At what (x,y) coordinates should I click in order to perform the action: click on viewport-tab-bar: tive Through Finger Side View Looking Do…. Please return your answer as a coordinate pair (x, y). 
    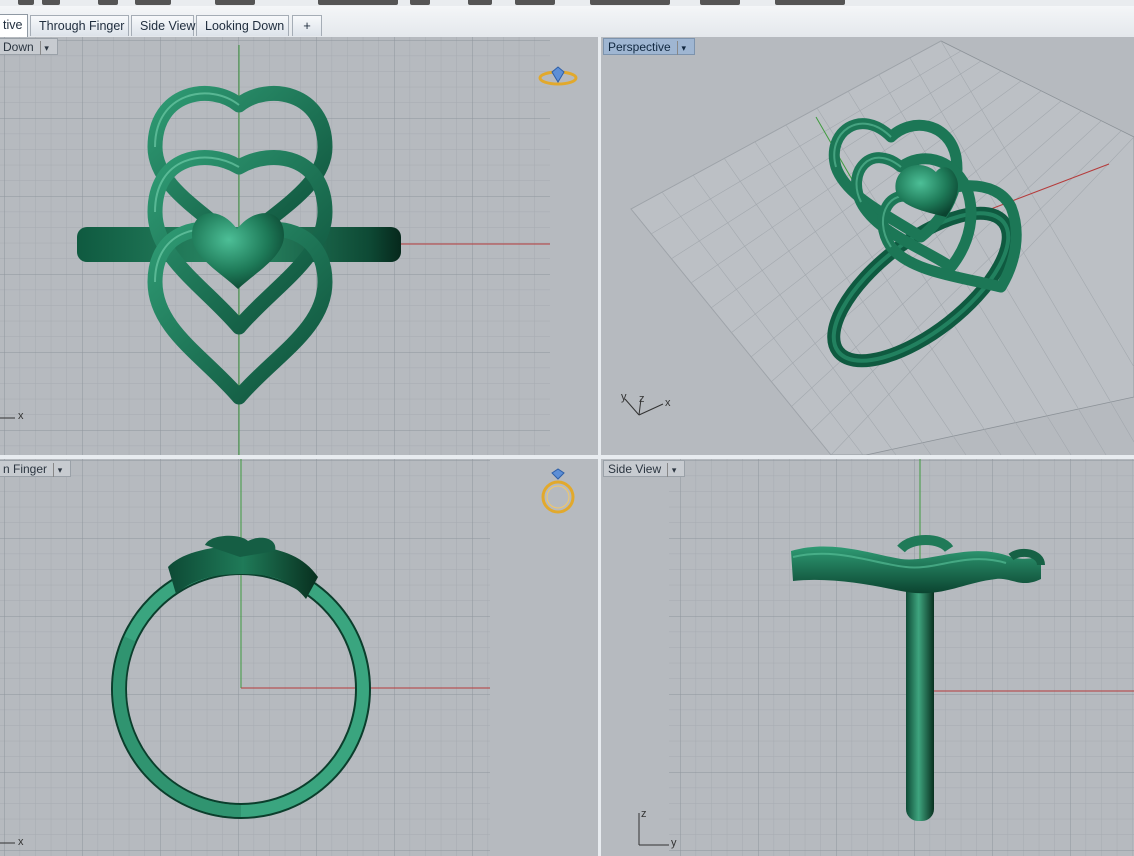
    Looking at the image, I should click on (567, 22).